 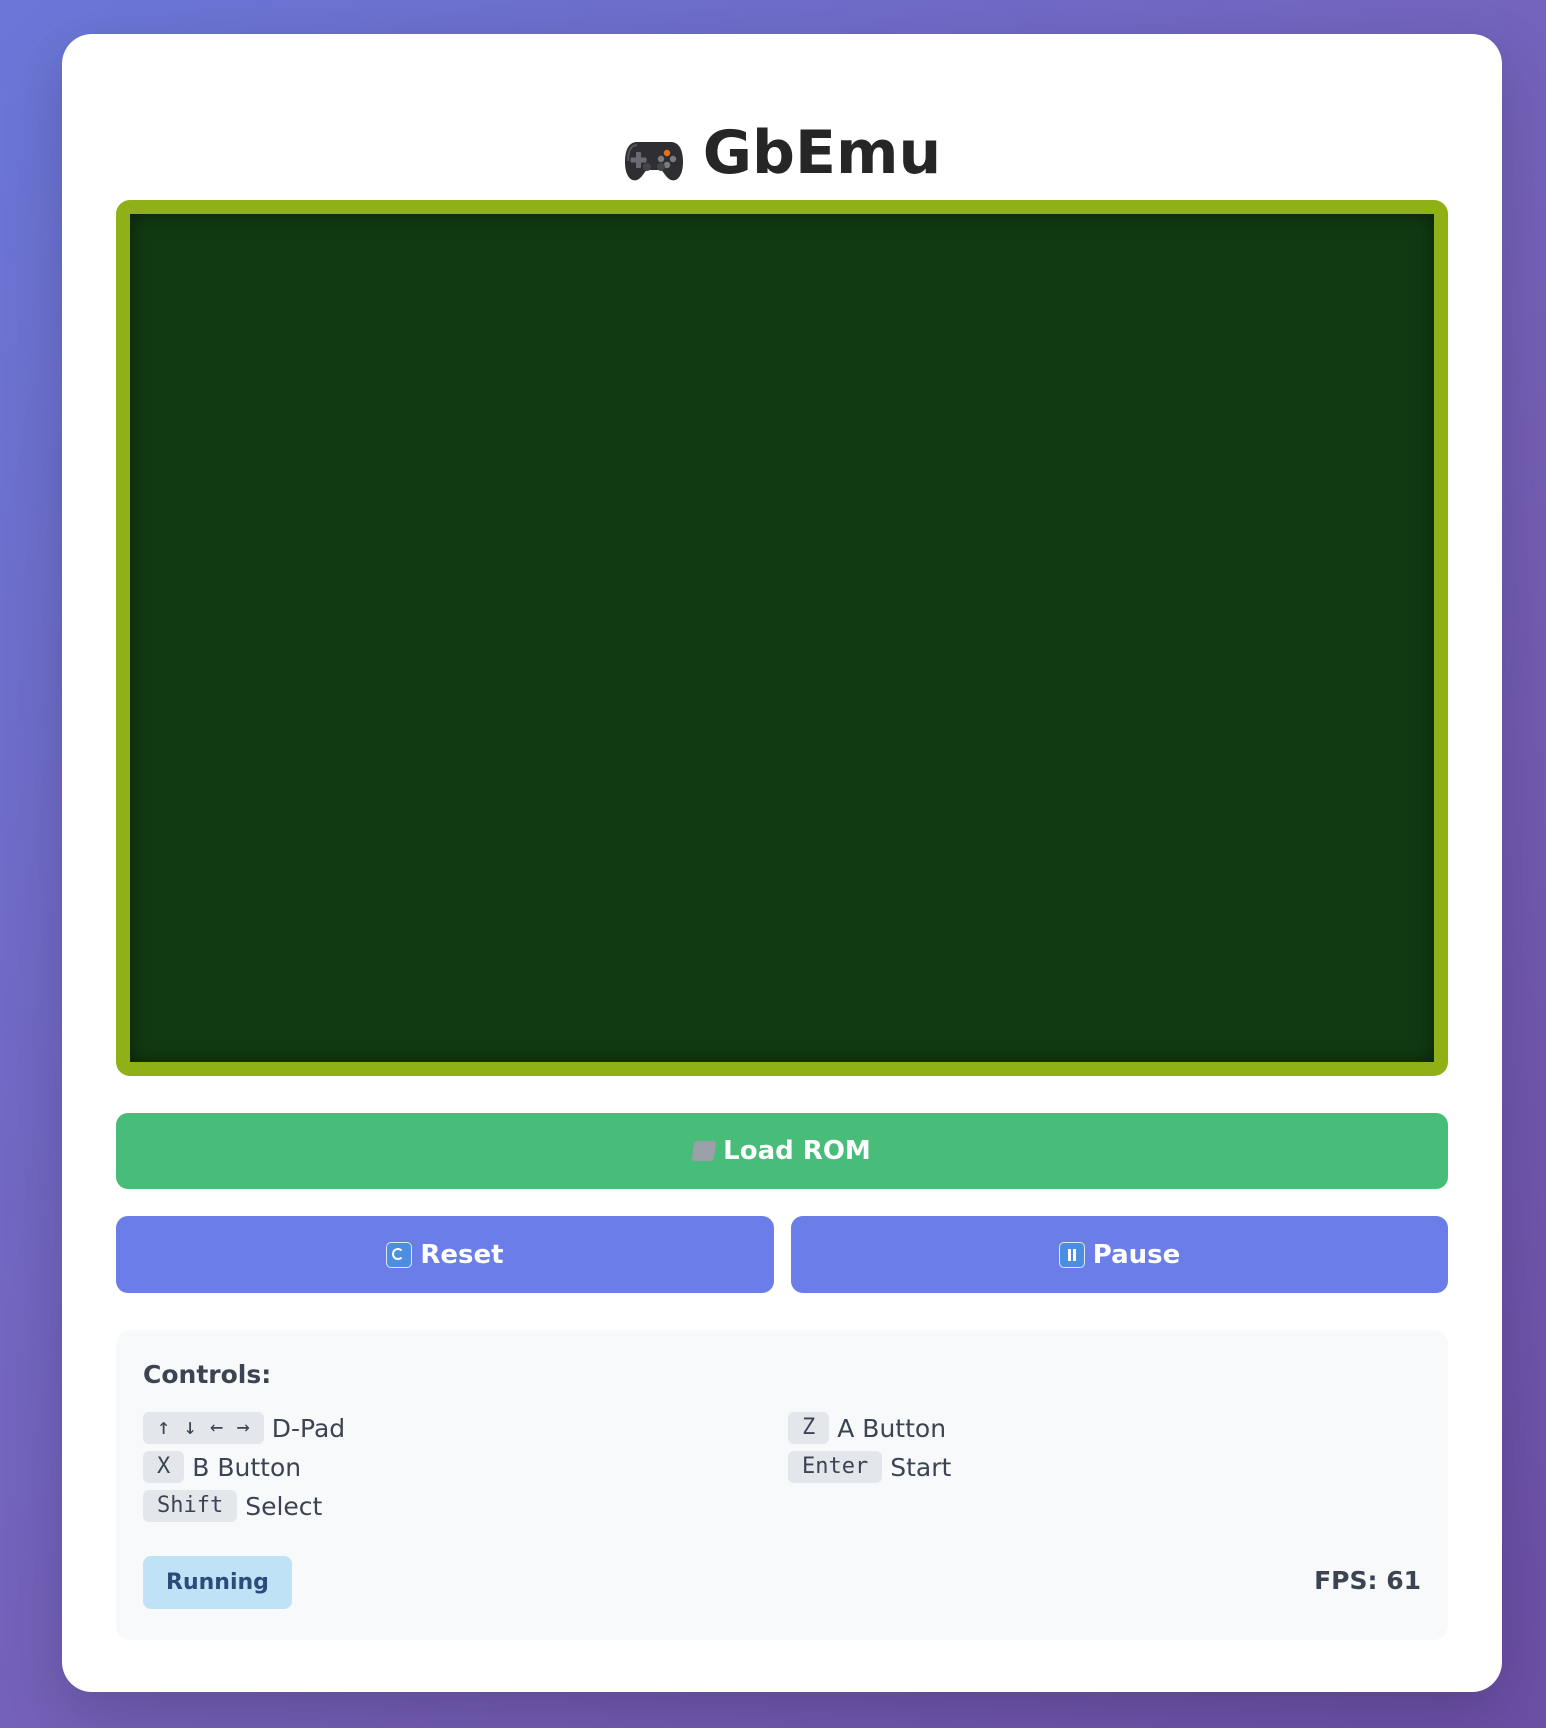 I want to click on reset-button: Reset, so click(x=445, y=1254).